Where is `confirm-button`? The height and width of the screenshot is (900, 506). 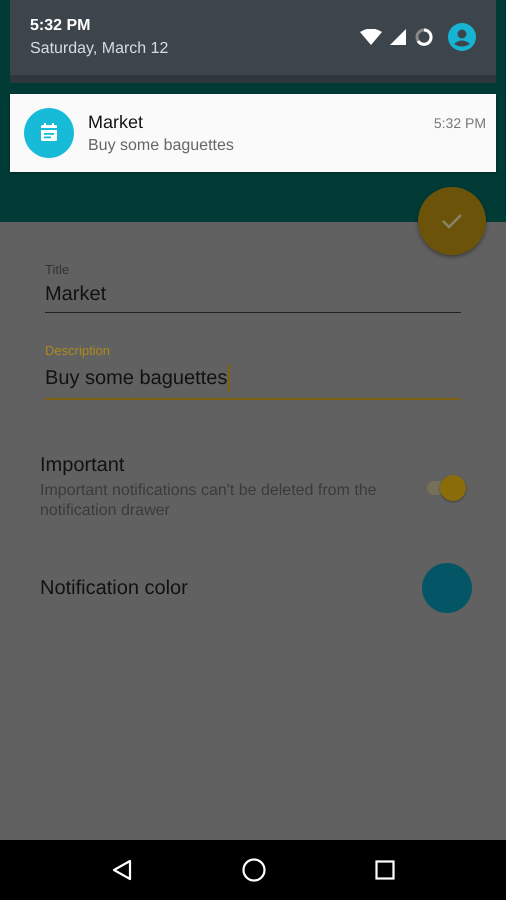 confirm-button is located at coordinates (452, 221).